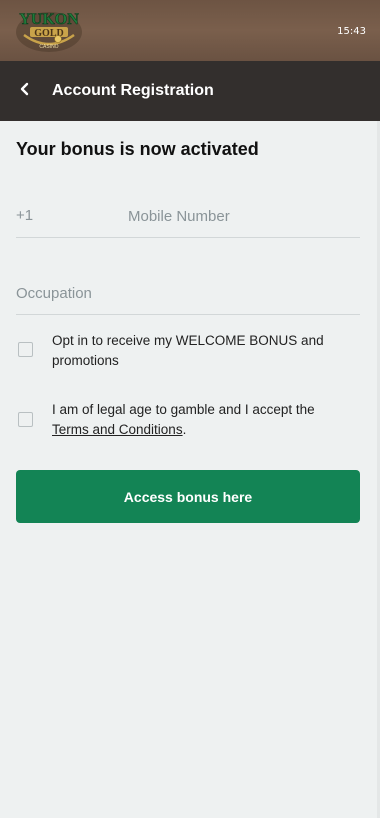  I want to click on bonus-activated-heading: Your bonus is now activated, so click(137, 149).